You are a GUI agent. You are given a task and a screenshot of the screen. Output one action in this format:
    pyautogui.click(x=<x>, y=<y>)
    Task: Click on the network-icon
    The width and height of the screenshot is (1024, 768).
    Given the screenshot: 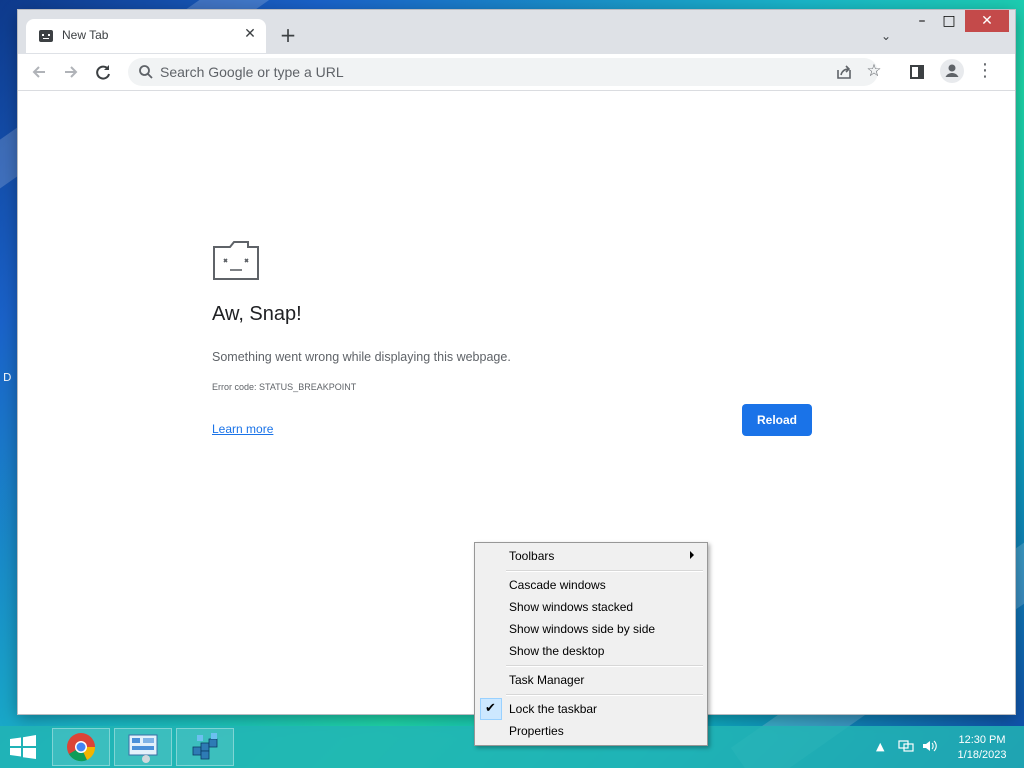 What is the action you would take?
    pyautogui.click(x=906, y=747)
    